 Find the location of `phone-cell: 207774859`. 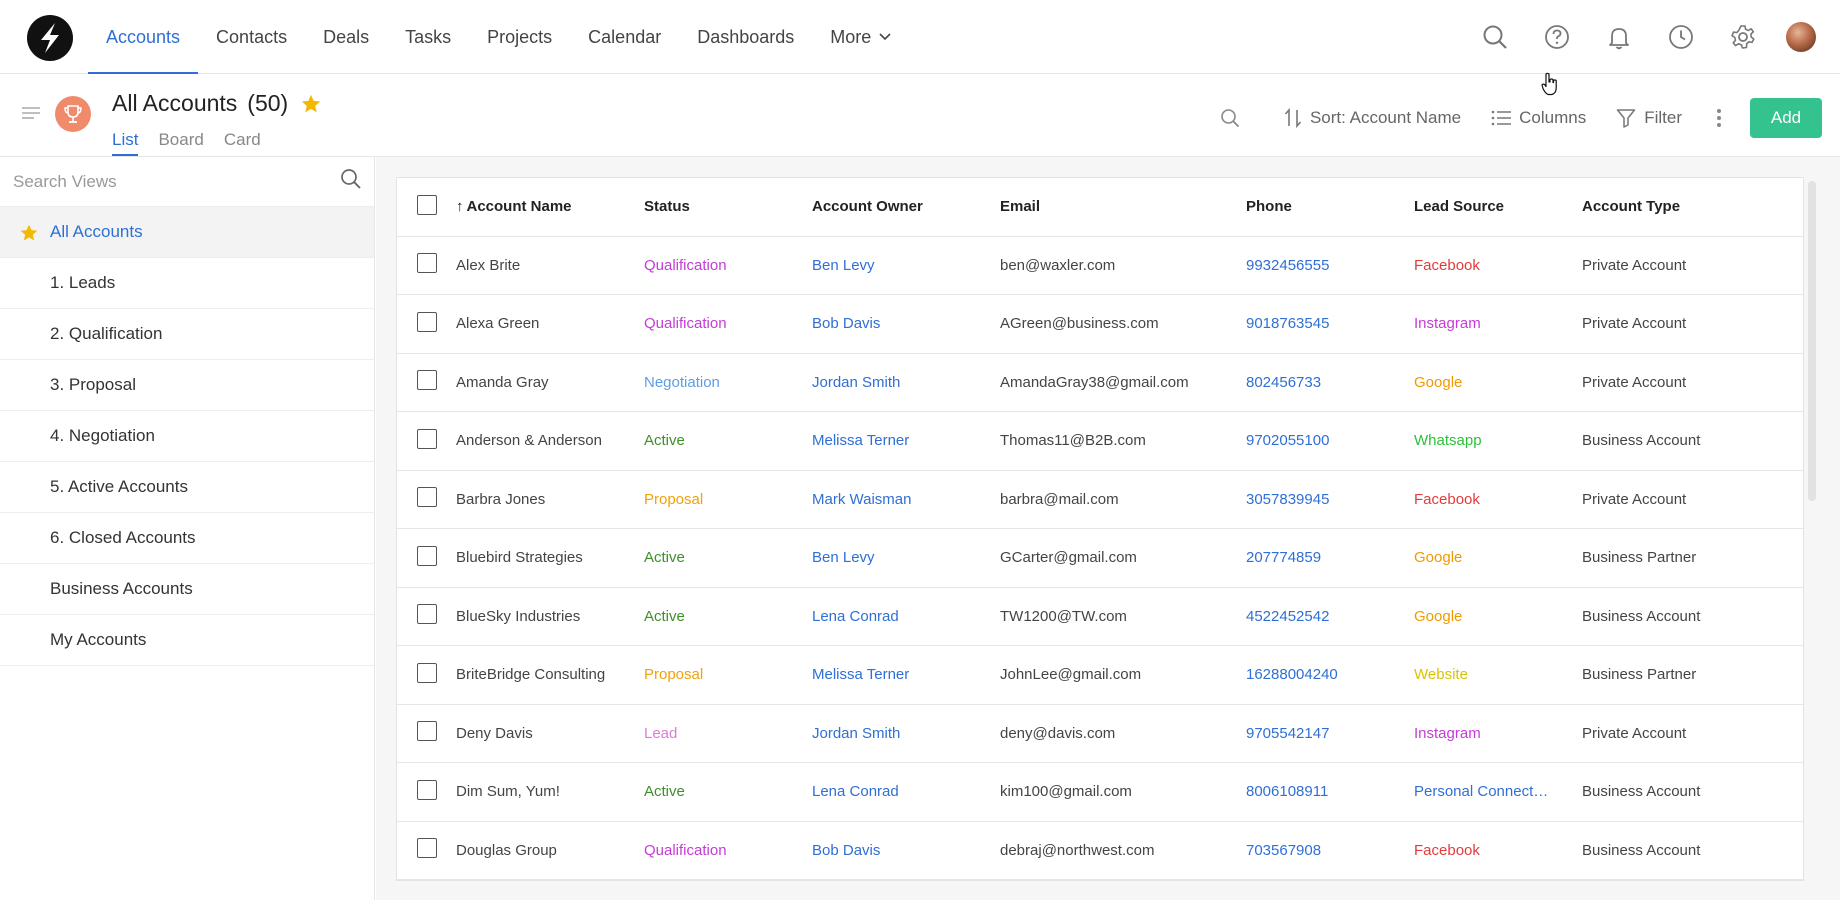

phone-cell: 207774859 is located at coordinates (1330, 558).